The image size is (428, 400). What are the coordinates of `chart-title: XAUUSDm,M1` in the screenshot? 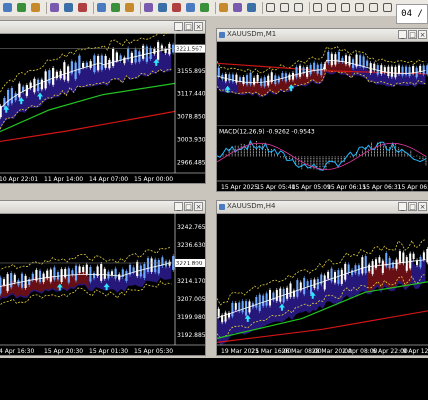 It's located at (252, 34).